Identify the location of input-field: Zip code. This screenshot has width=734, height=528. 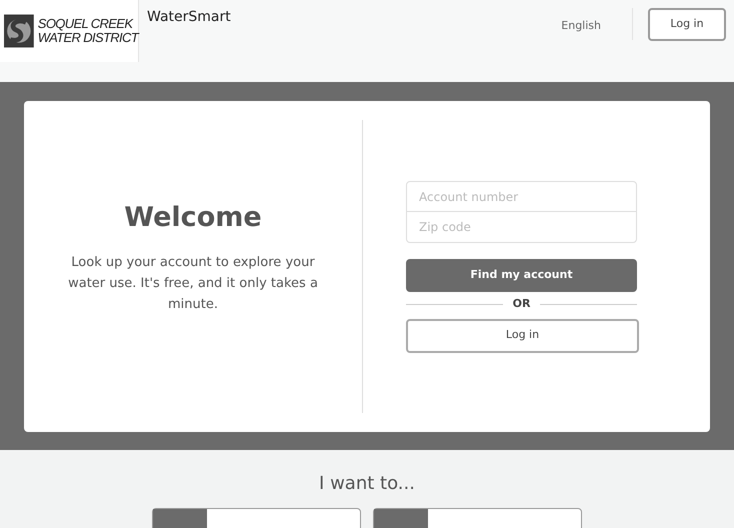
(521, 227).